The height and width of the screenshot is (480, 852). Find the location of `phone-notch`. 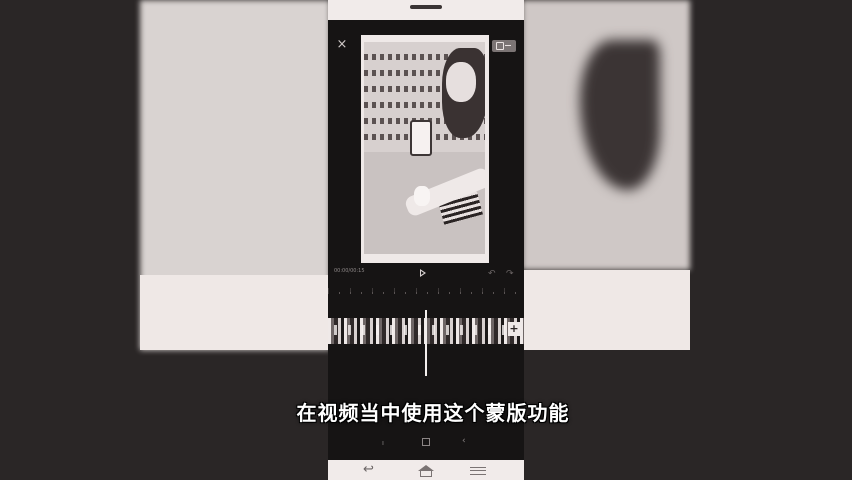

phone-notch is located at coordinates (426, 7).